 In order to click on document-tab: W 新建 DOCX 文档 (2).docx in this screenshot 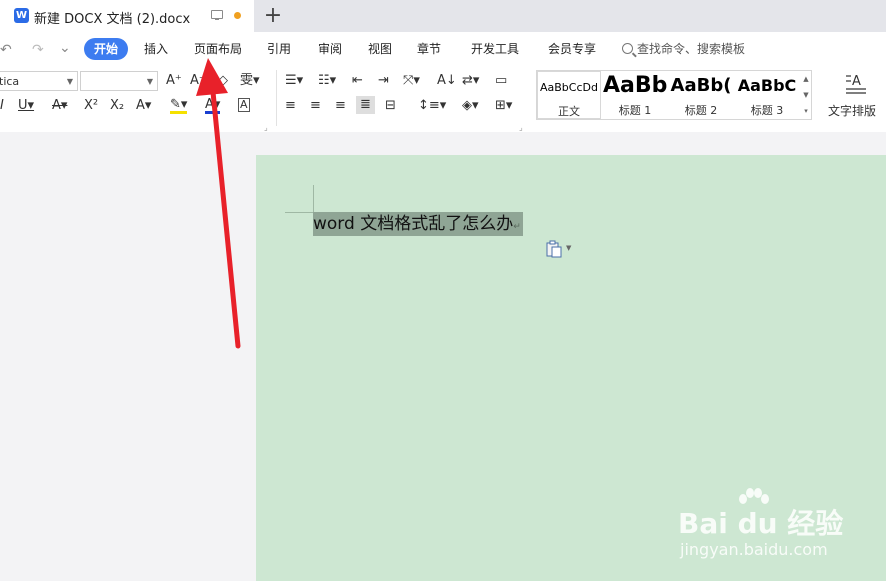, I will do `click(127, 16)`.